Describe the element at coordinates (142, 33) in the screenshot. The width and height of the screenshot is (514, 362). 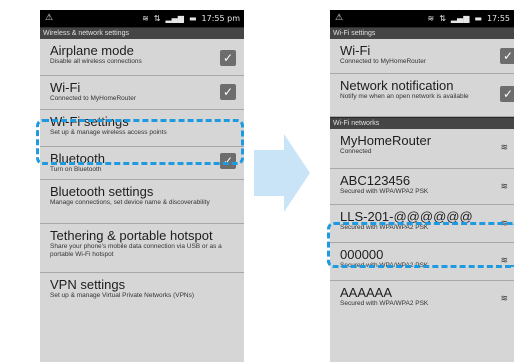
I see `section-header: Wireless & network settings` at that location.